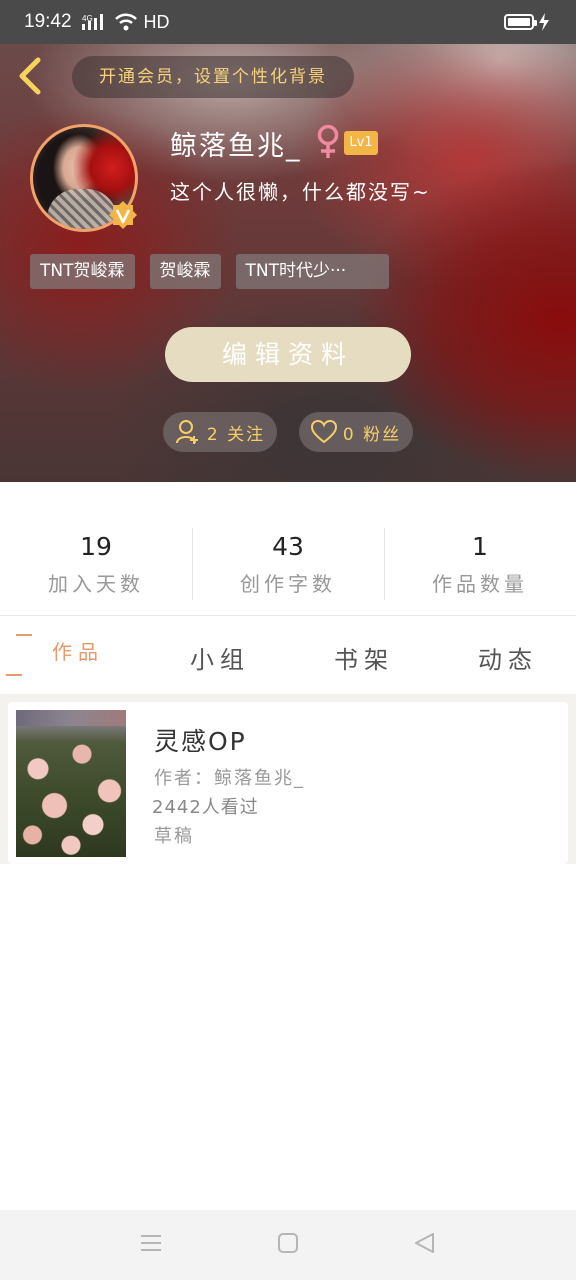 The height and width of the screenshot is (1280, 576). I want to click on female-icon, so click(328, 141).